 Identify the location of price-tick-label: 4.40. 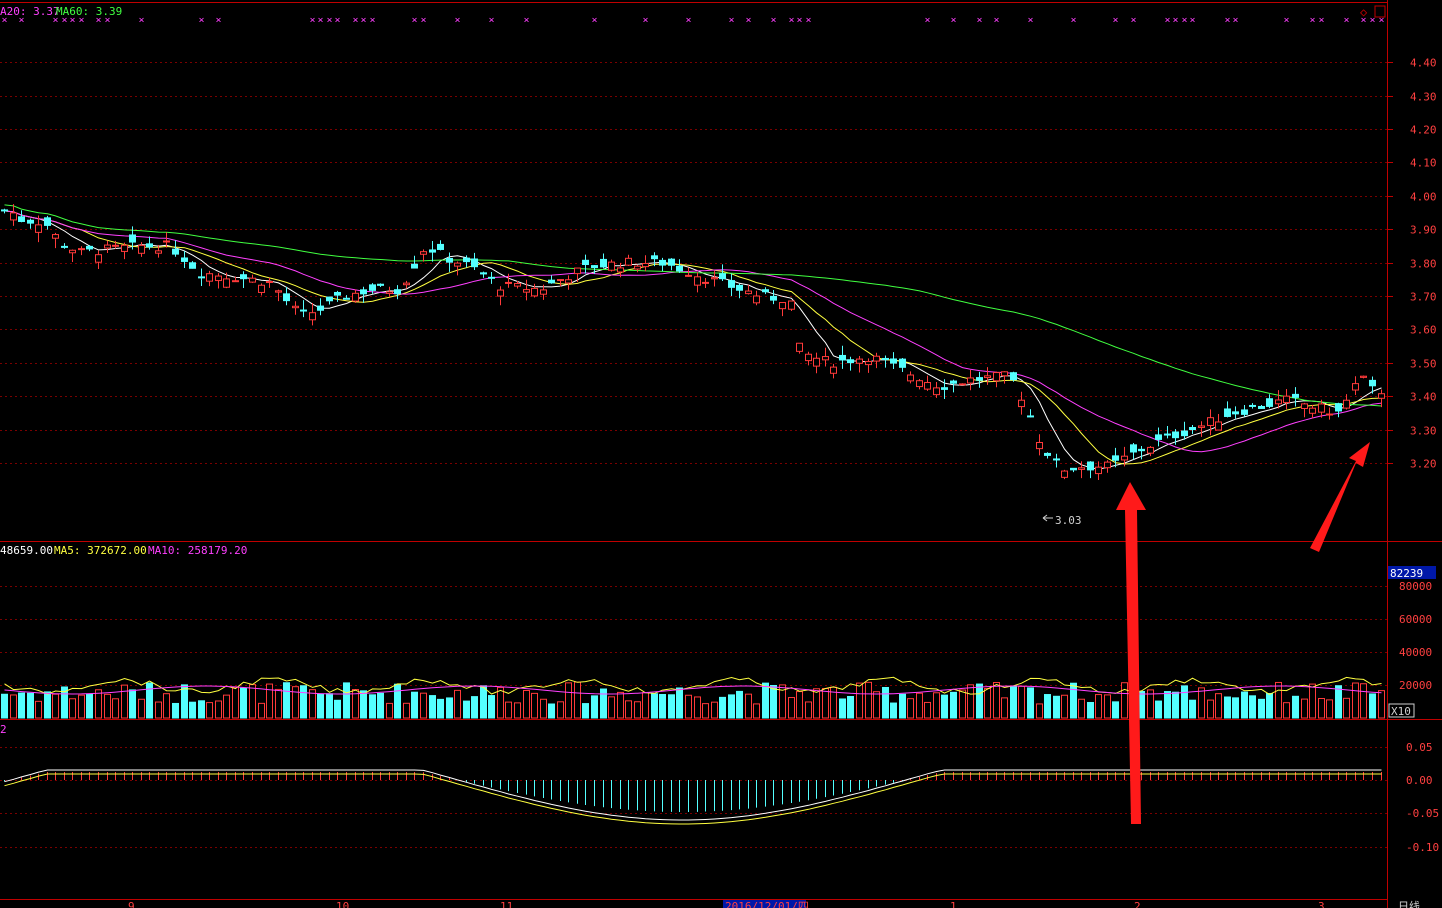
(1423, 63).